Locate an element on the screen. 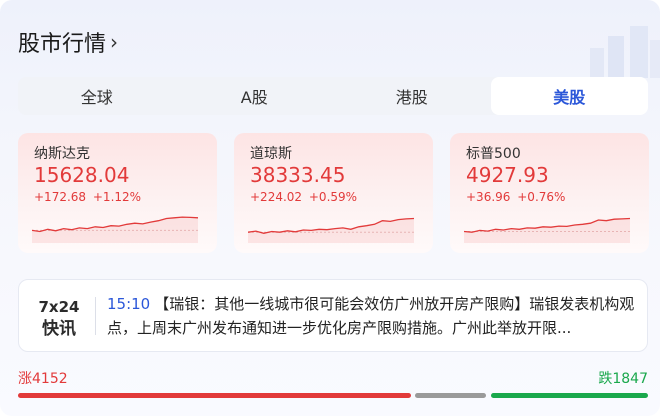 Image resolution: width=660 pixels, height=416 pixels. breadth-bar-down is located at coordinates (569, 395).